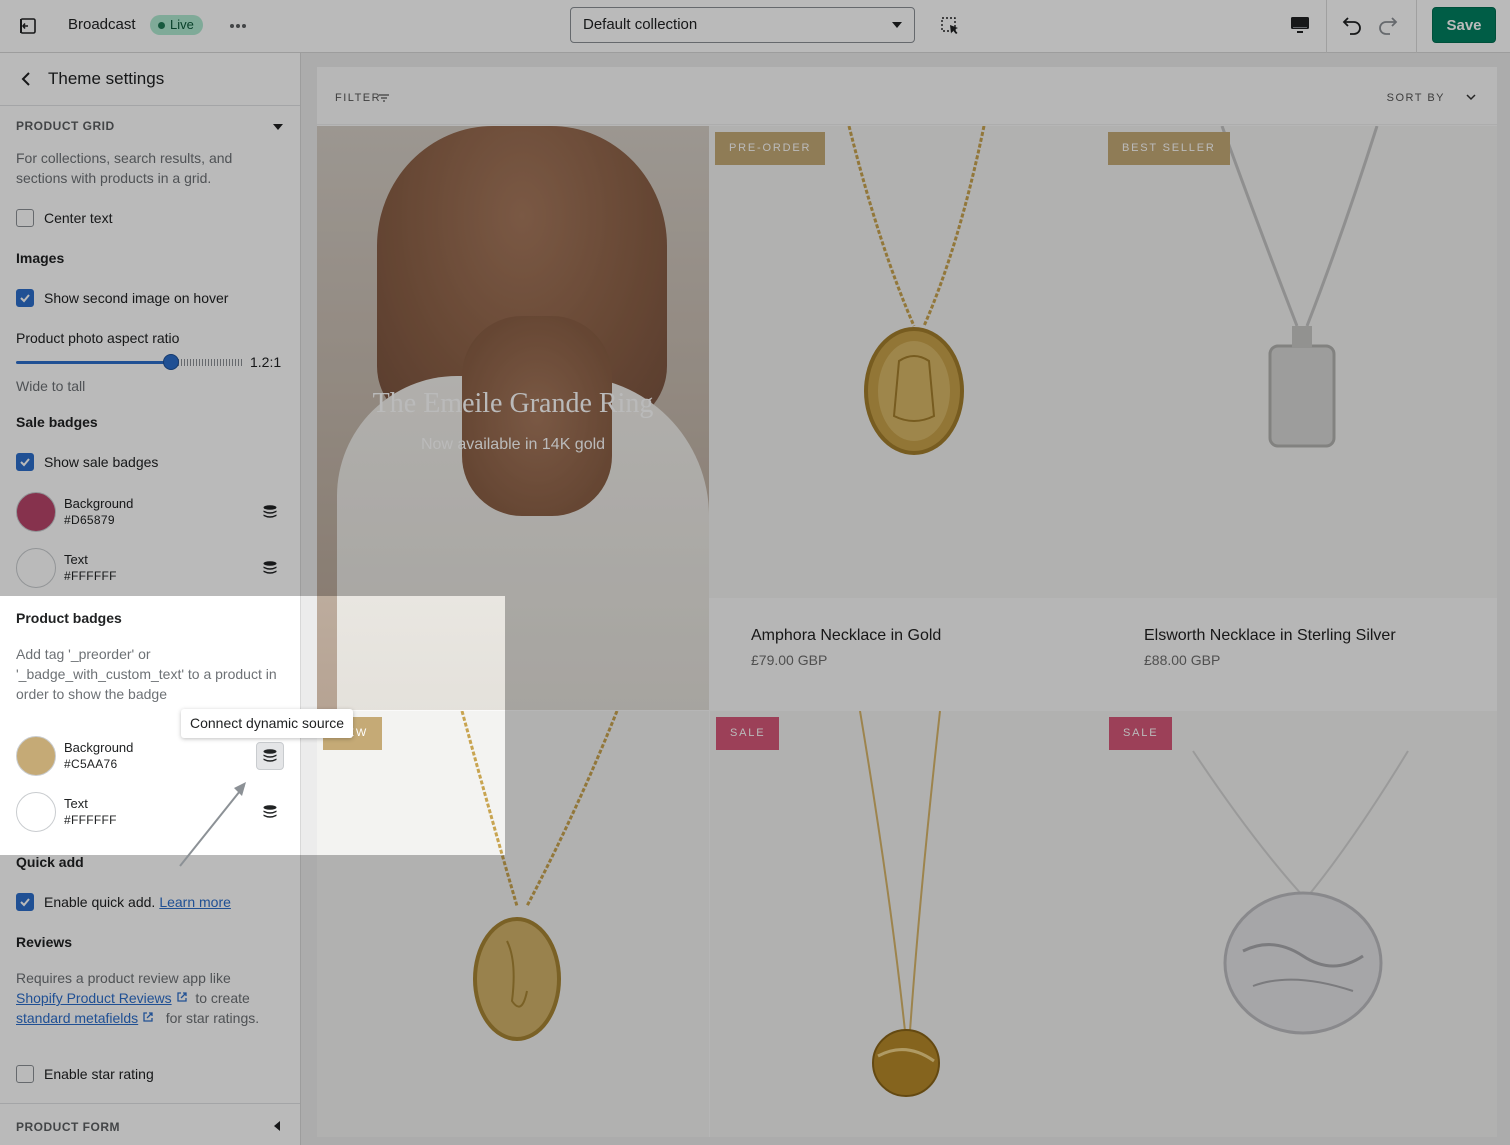 Image resolution: width=1510 pixels, height=1145 pixels. I want to click on hero-title: The Emeile Grande Ring, so click(513, 403).